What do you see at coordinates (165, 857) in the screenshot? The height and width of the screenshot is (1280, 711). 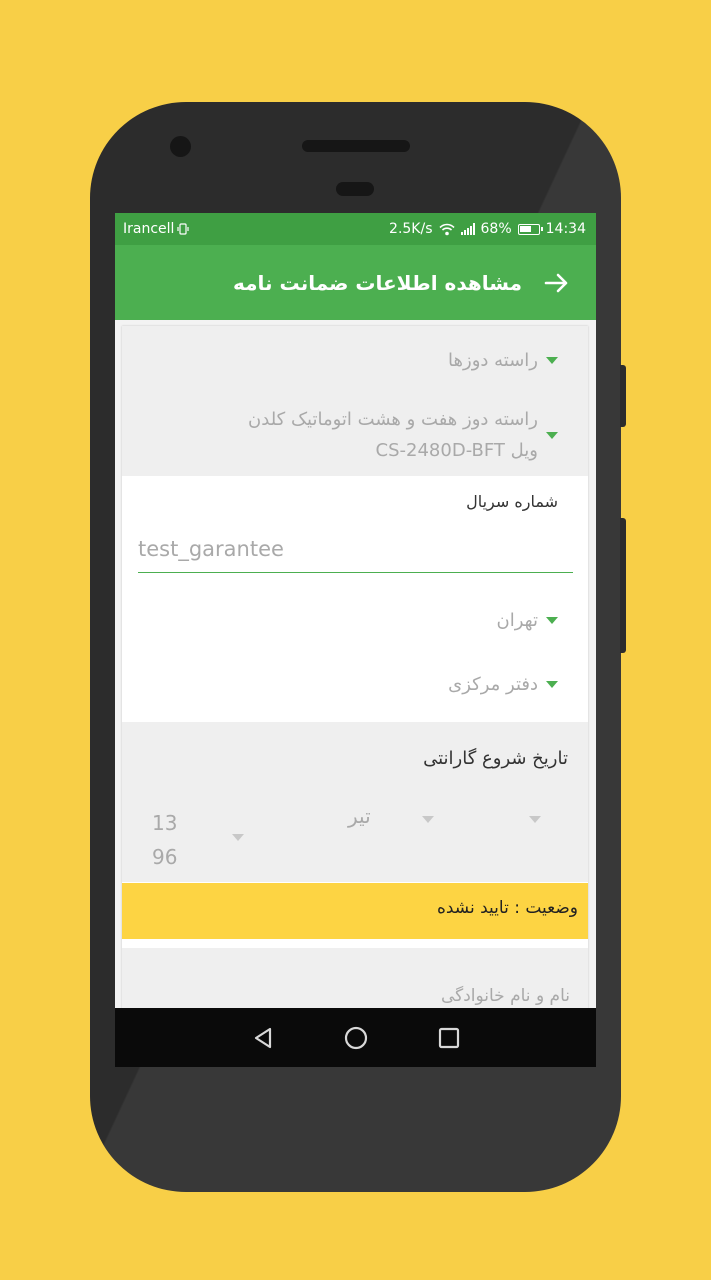 I see `year-line-2: 96` at bounding box center [165, 857].